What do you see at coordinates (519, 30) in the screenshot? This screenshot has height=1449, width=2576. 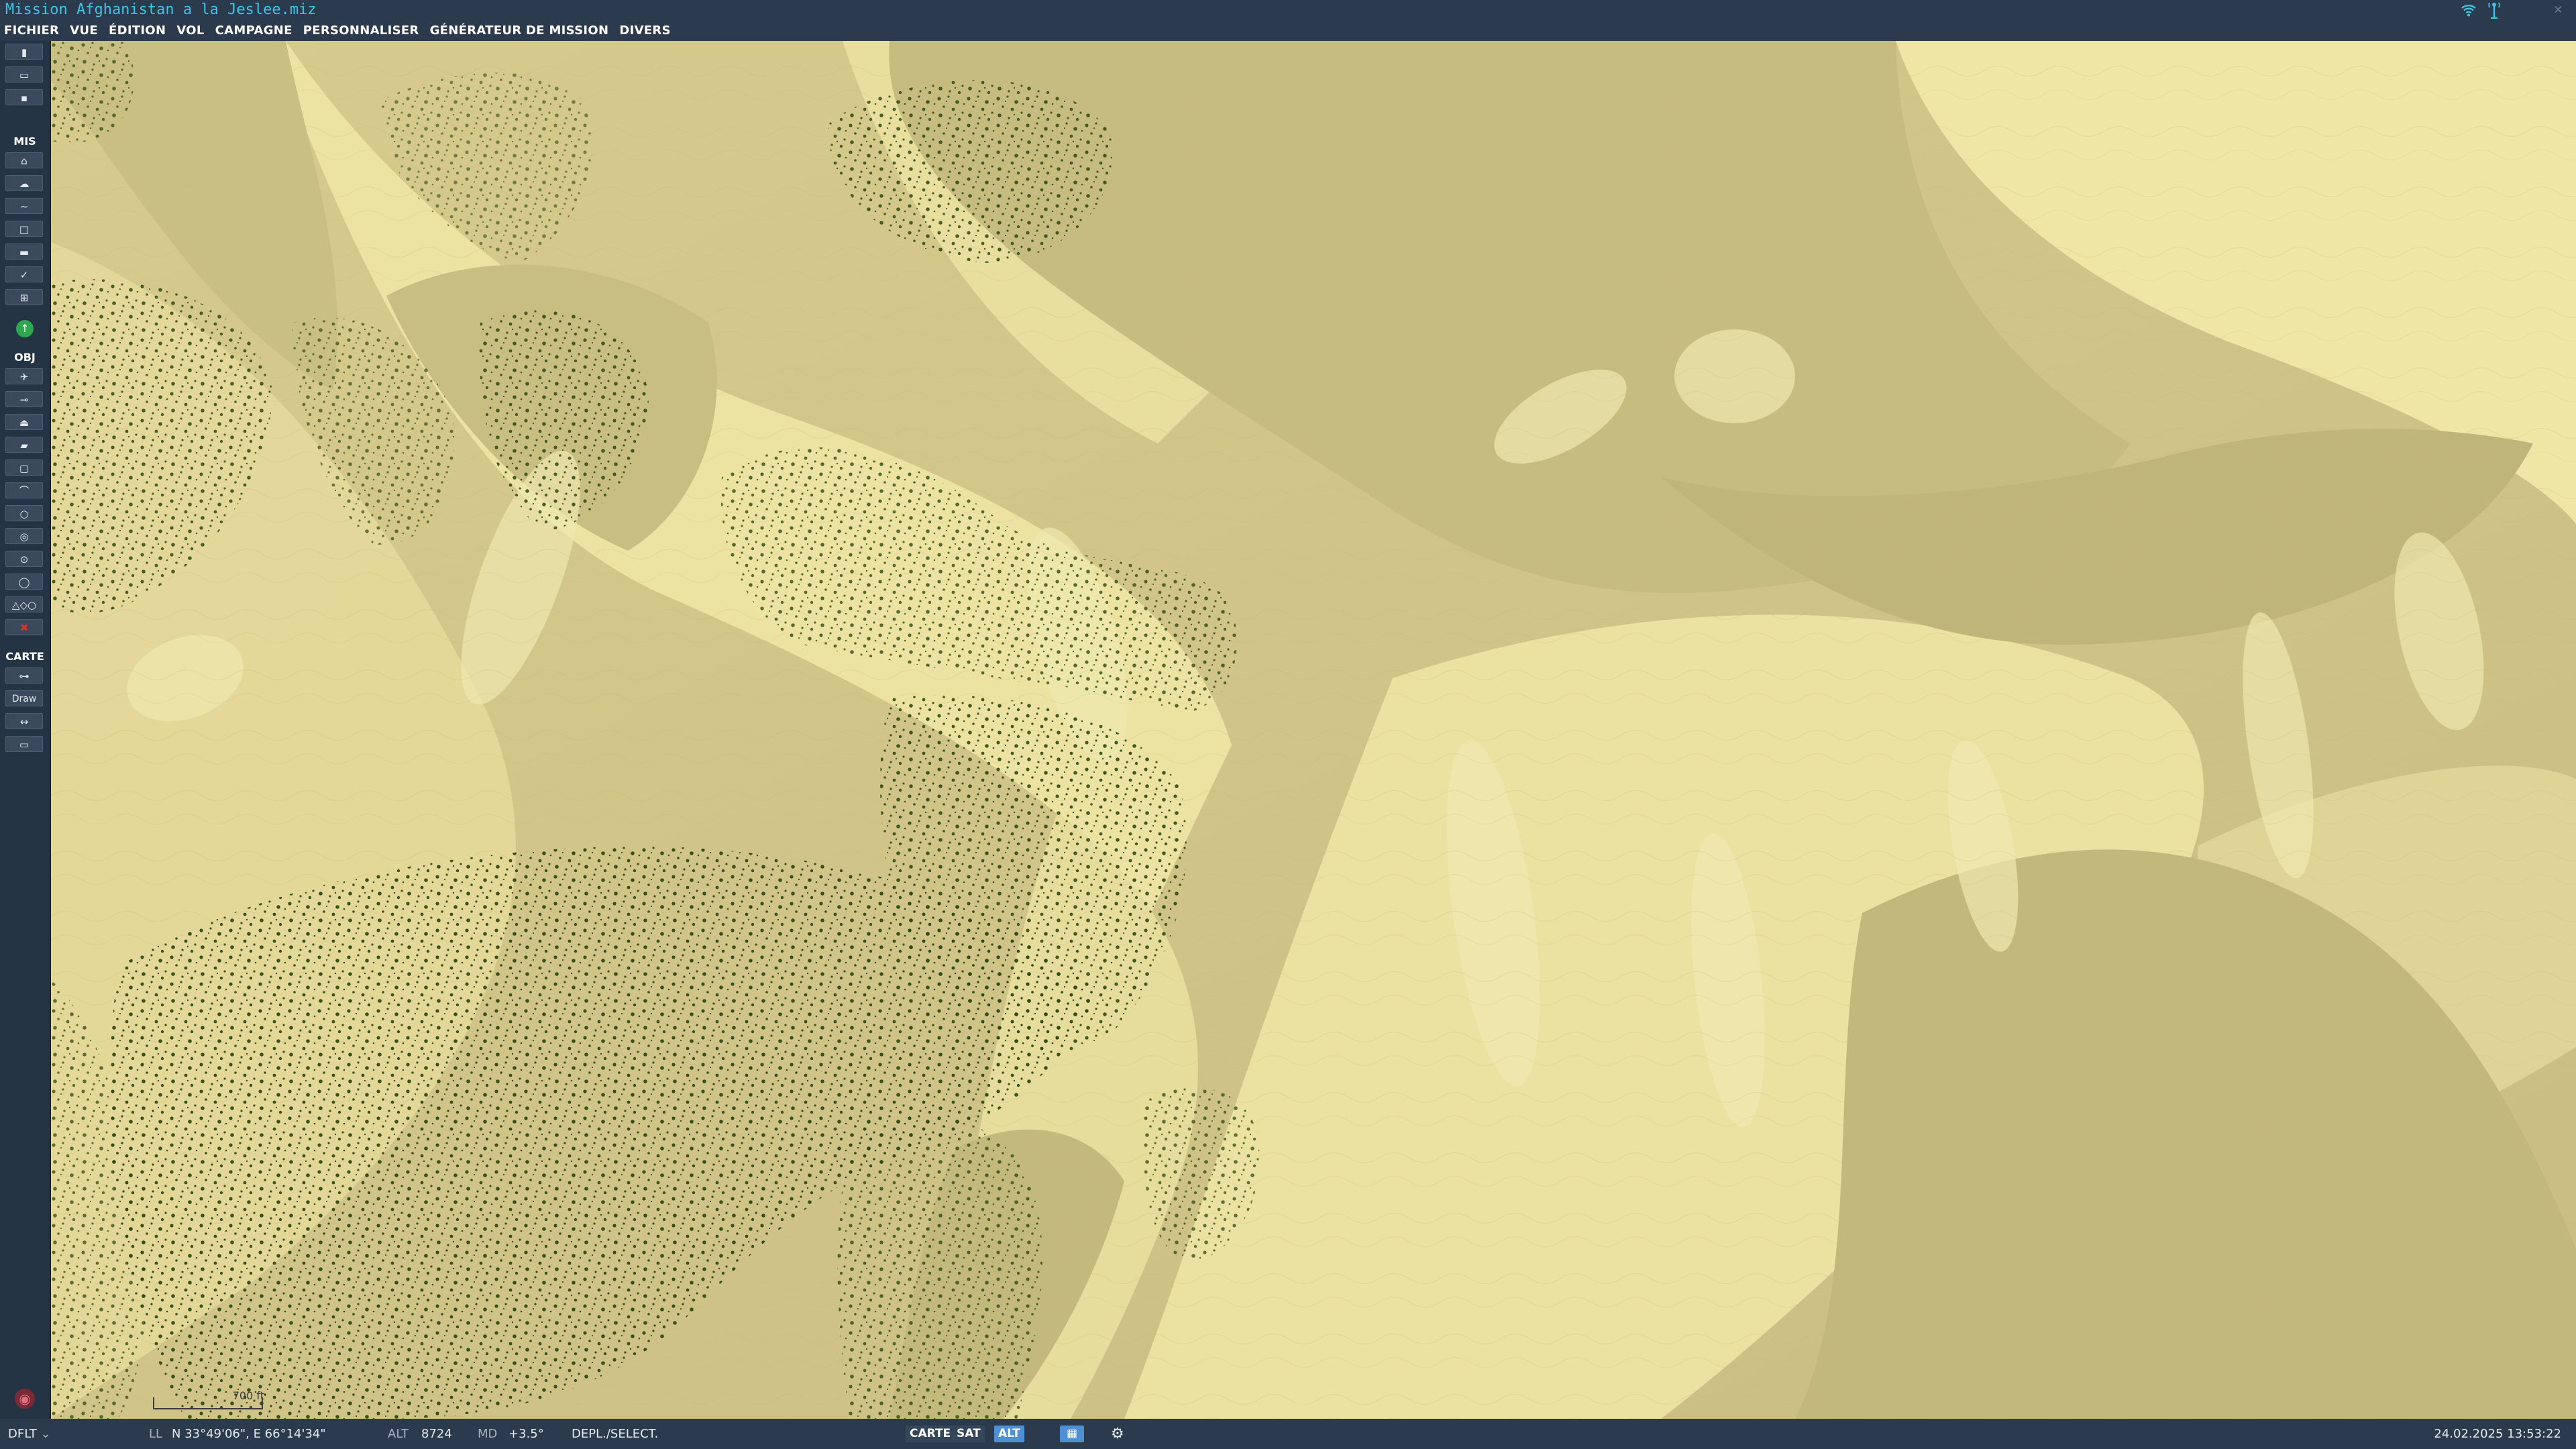 I see `menu-generateur-de-mission: GÉNÉRATEUR DE MISSION` at bounding box center [519, 30].